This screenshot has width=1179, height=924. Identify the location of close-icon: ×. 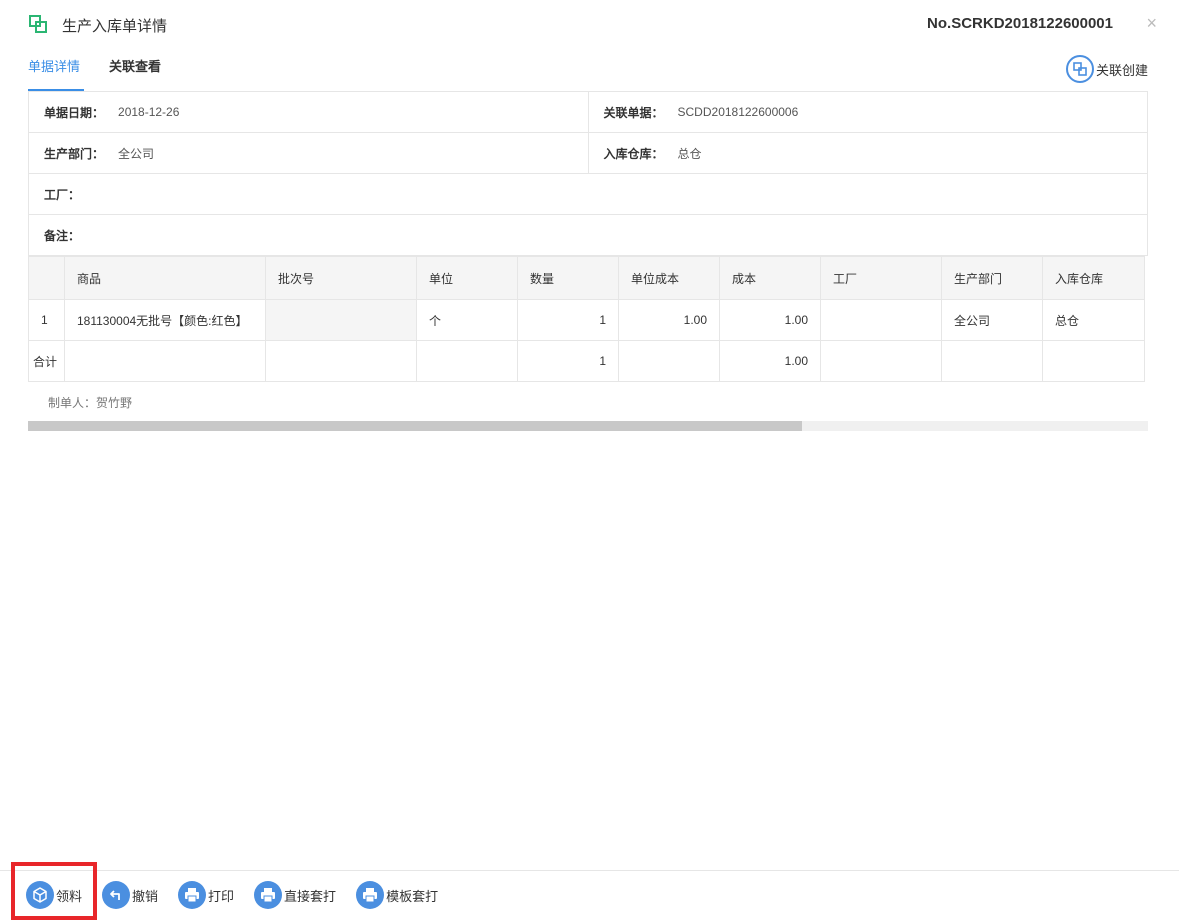
(1151, 23).